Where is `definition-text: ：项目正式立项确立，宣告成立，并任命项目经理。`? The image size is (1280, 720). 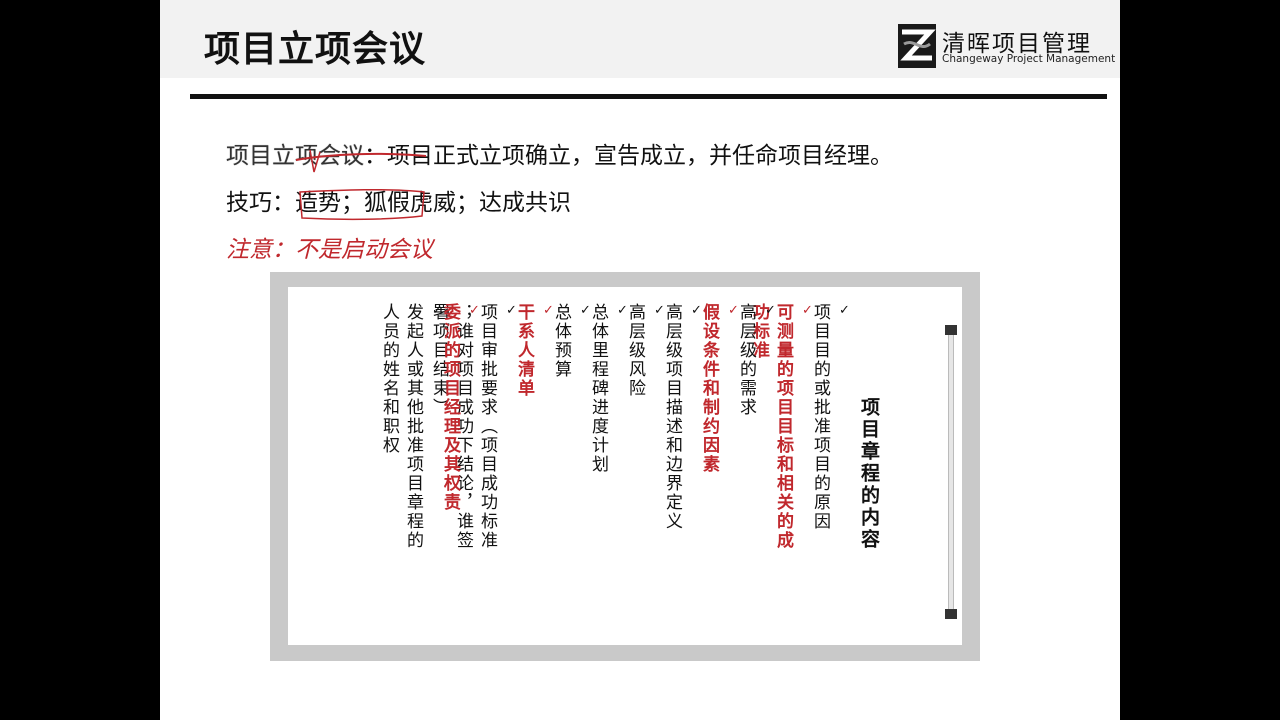
definition-text: ：项目正式立项确立，宣告成立，并任命项目经理。 is located at coordinates (628, 156).